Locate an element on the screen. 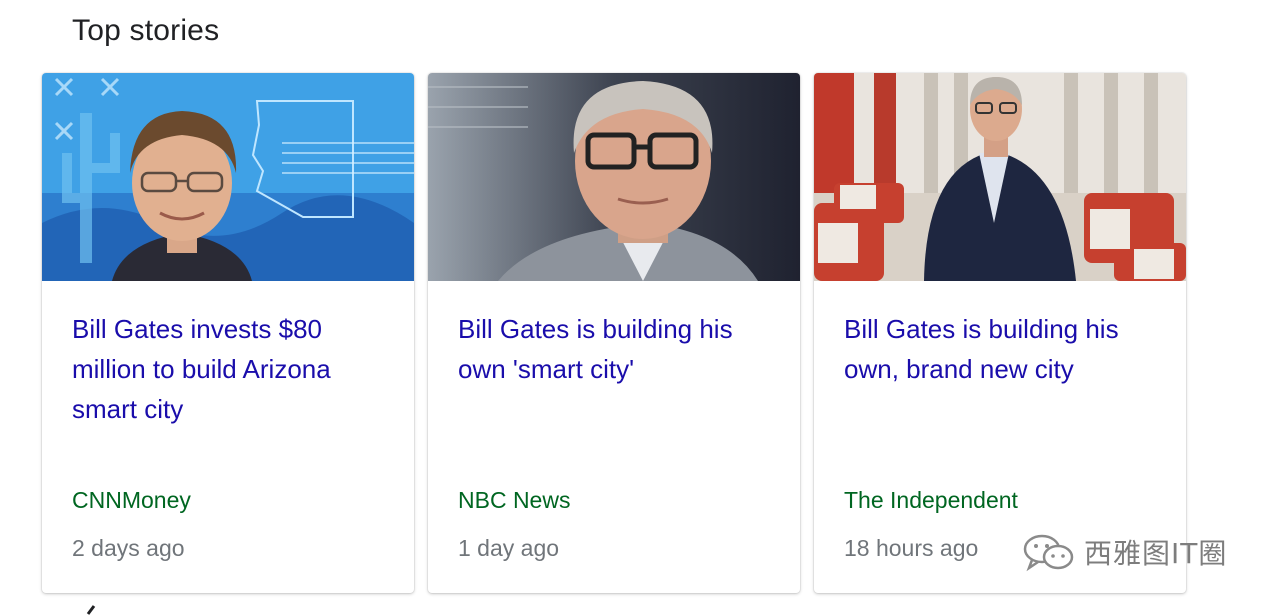  story-time: 2 days ago is located at coordinates (128, 548).